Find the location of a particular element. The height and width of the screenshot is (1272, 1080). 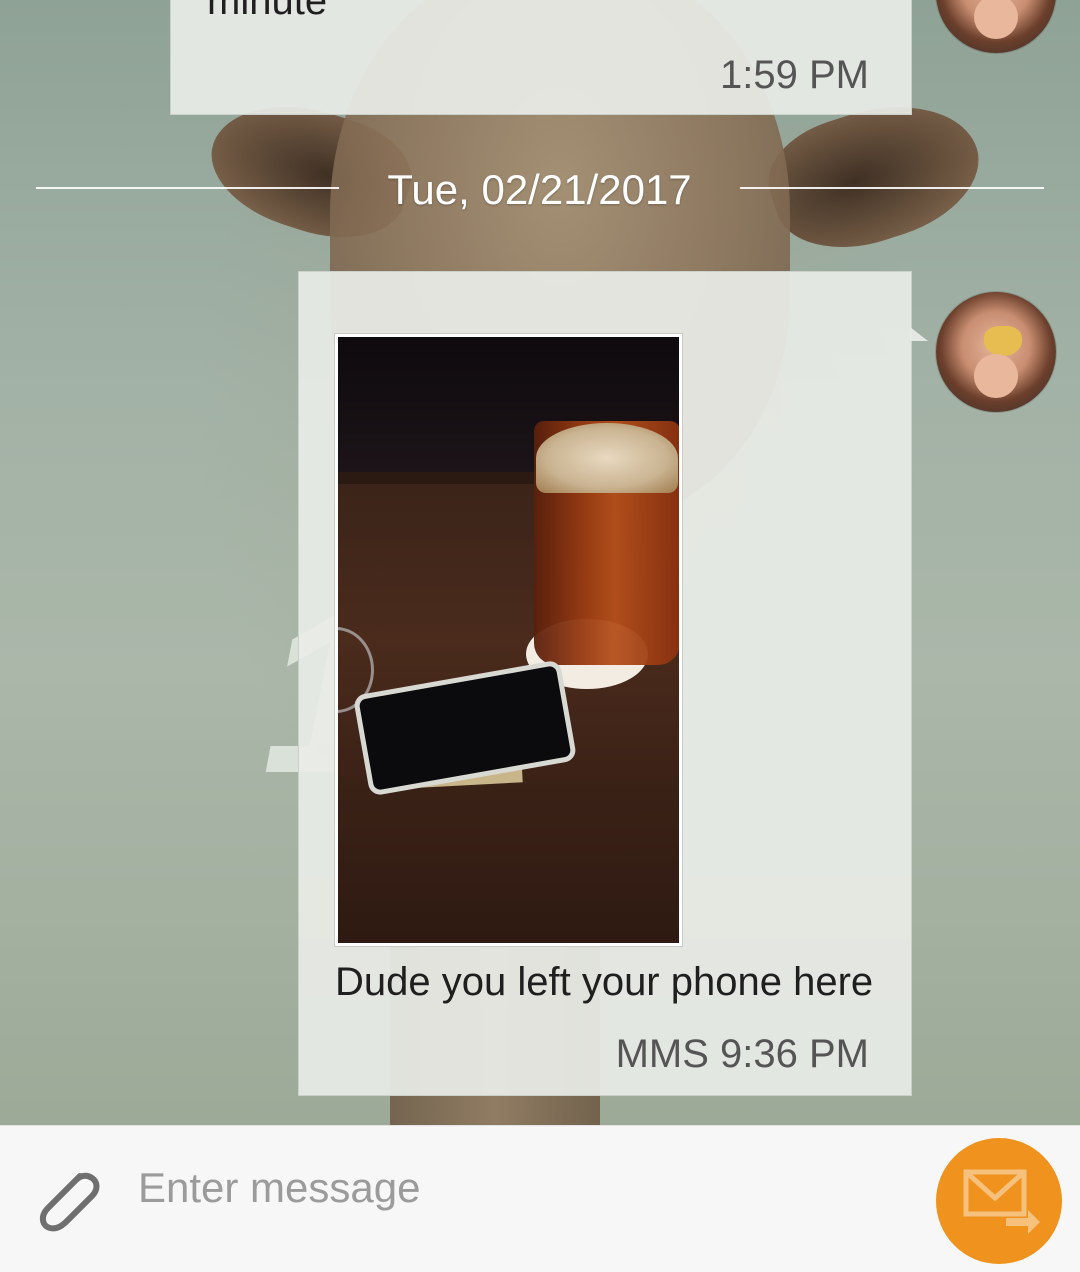

divider-line-left is located at coordinates (187, 188).